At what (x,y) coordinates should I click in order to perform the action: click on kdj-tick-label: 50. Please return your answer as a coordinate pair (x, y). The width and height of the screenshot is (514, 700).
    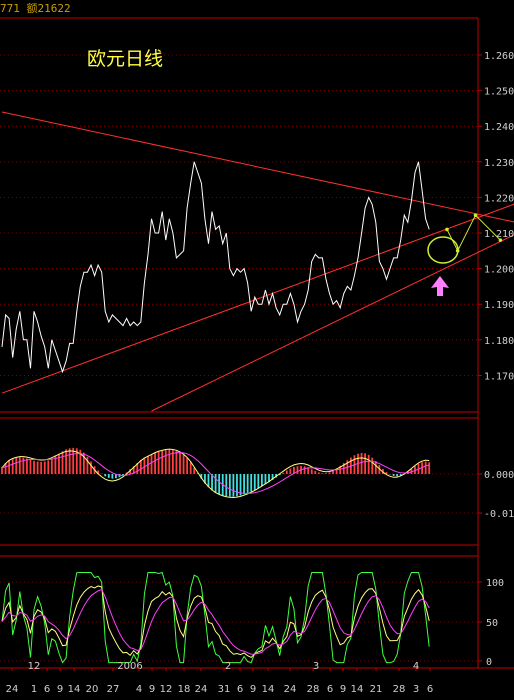
    Looking at the image, I should click on (492, 623).